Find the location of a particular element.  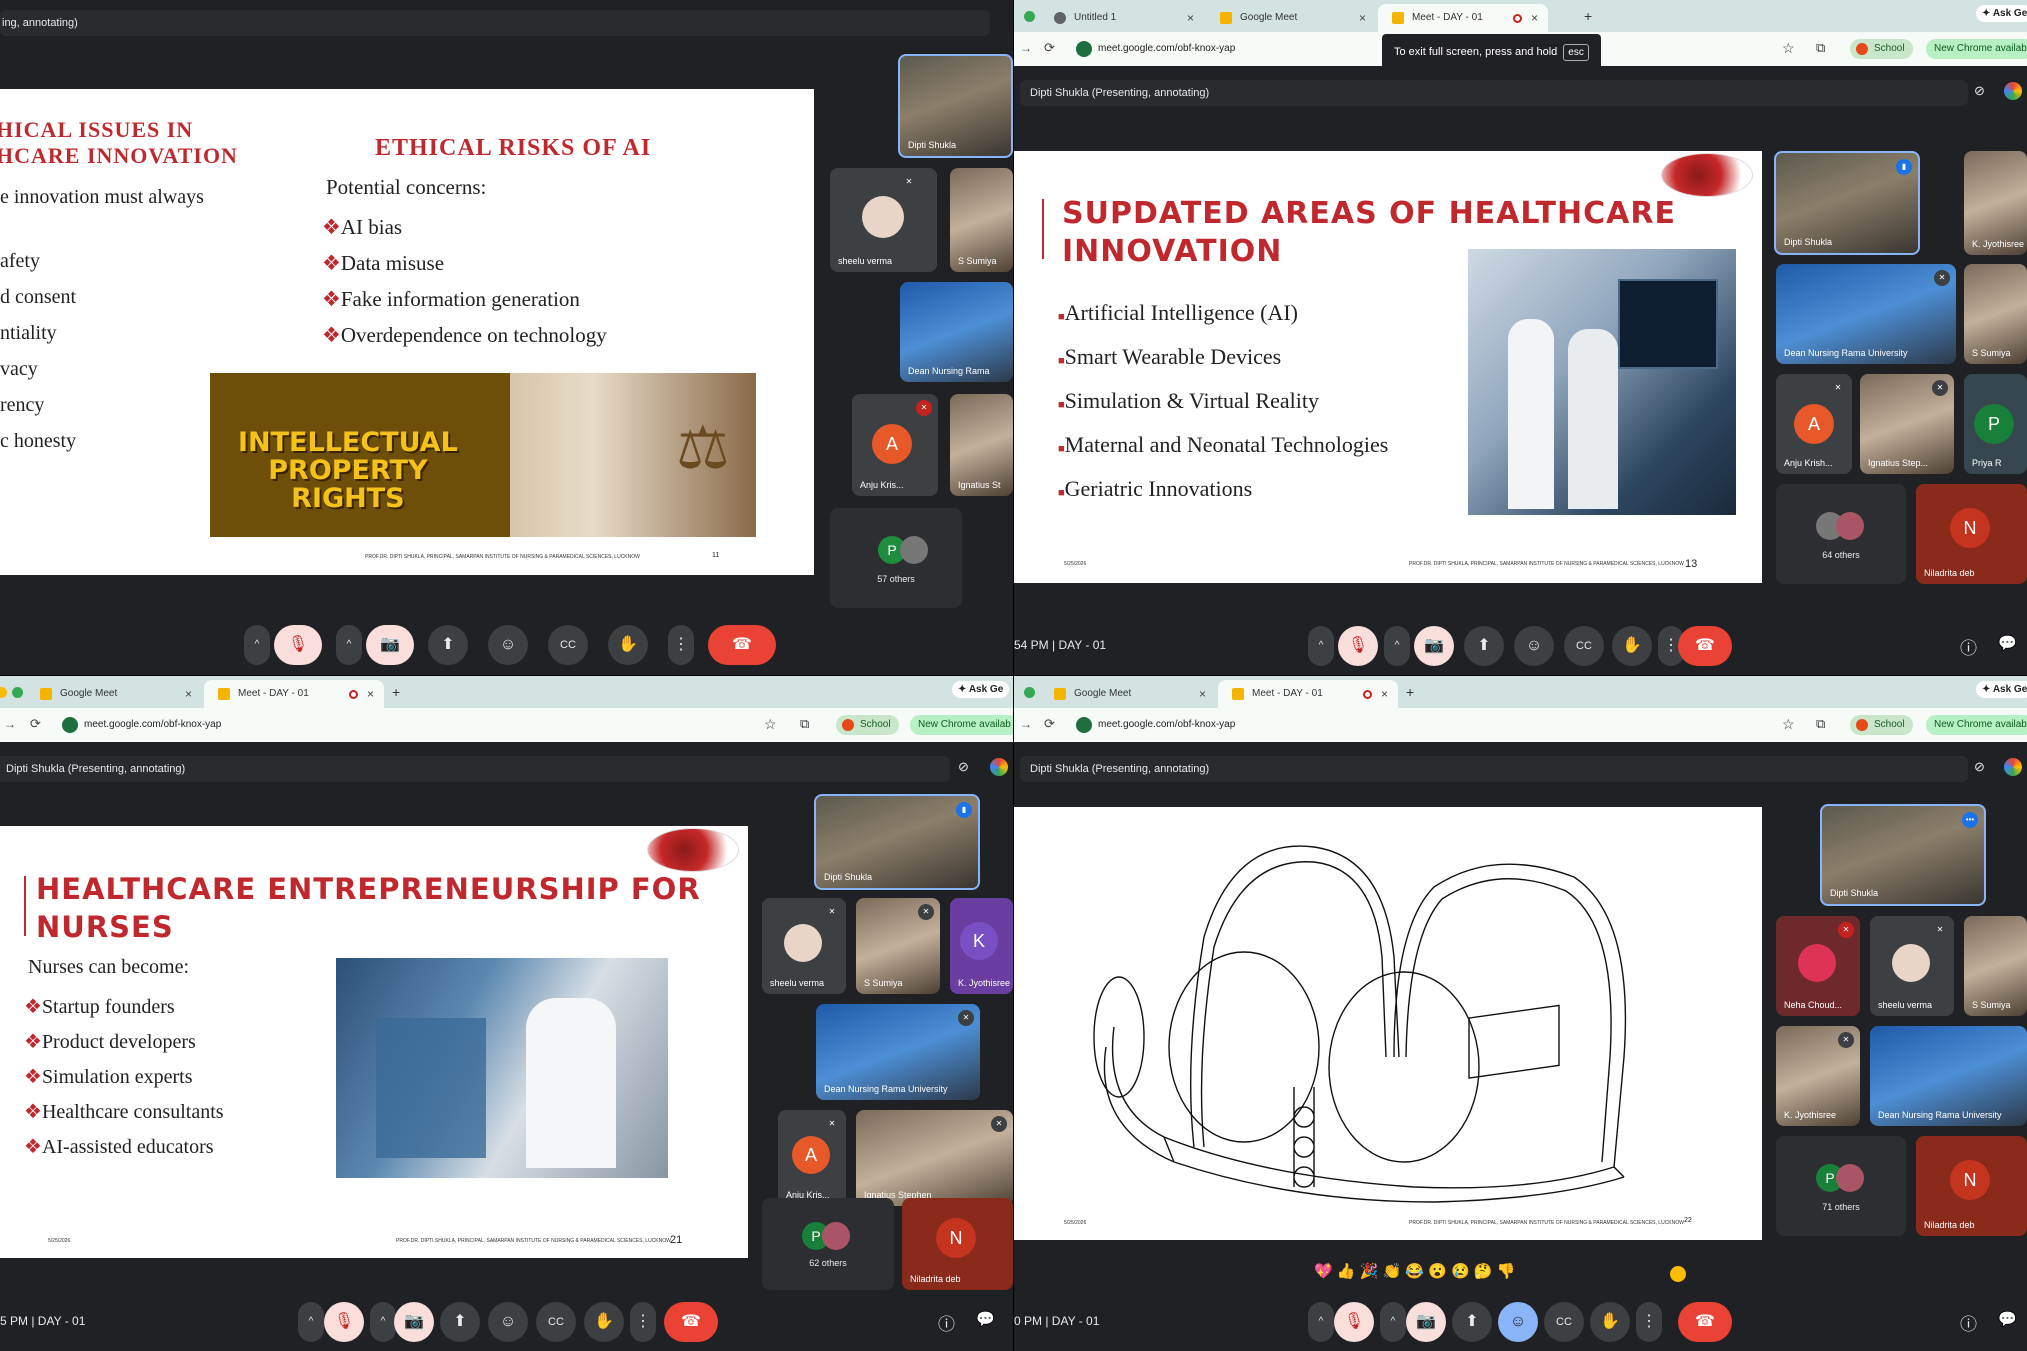

tab-google-meet: Google Meet × is located at coordinates (1128, 694).